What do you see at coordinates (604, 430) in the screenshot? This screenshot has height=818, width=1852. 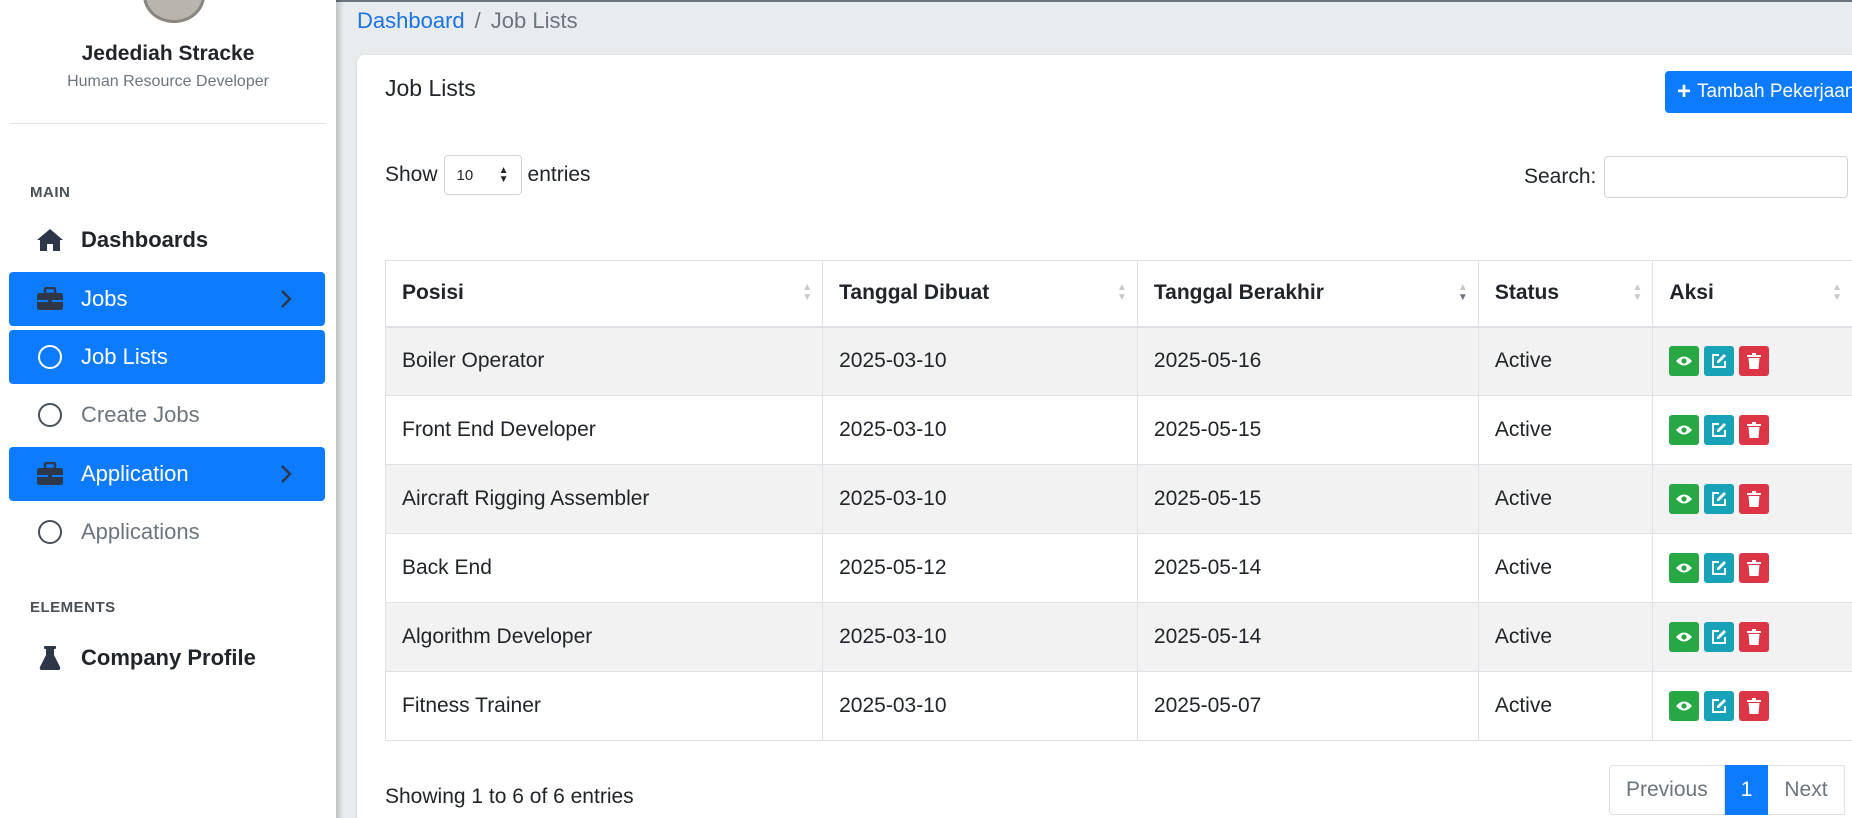 I see `cell-posisi: Front End Developer` at bounding box center [604, 430].